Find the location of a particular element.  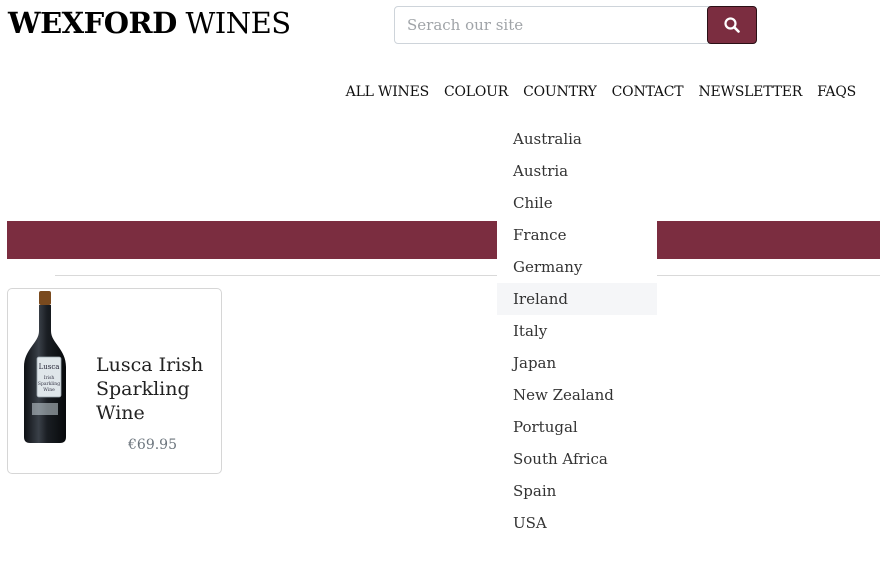

country-option-new-zealand: New Zealand is located at coordinates (577, 395).